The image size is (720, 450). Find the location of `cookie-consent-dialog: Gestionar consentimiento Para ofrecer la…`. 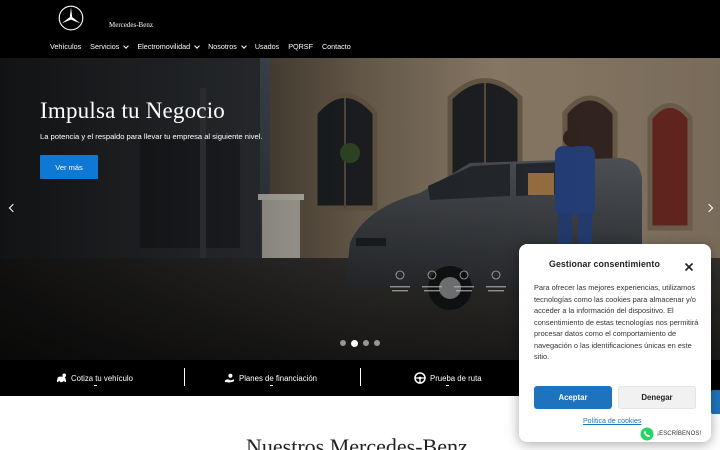

cookie-consent-dialog: Gestionar consentimiento Para ofrecer la… is located at coordinates (615, 343).